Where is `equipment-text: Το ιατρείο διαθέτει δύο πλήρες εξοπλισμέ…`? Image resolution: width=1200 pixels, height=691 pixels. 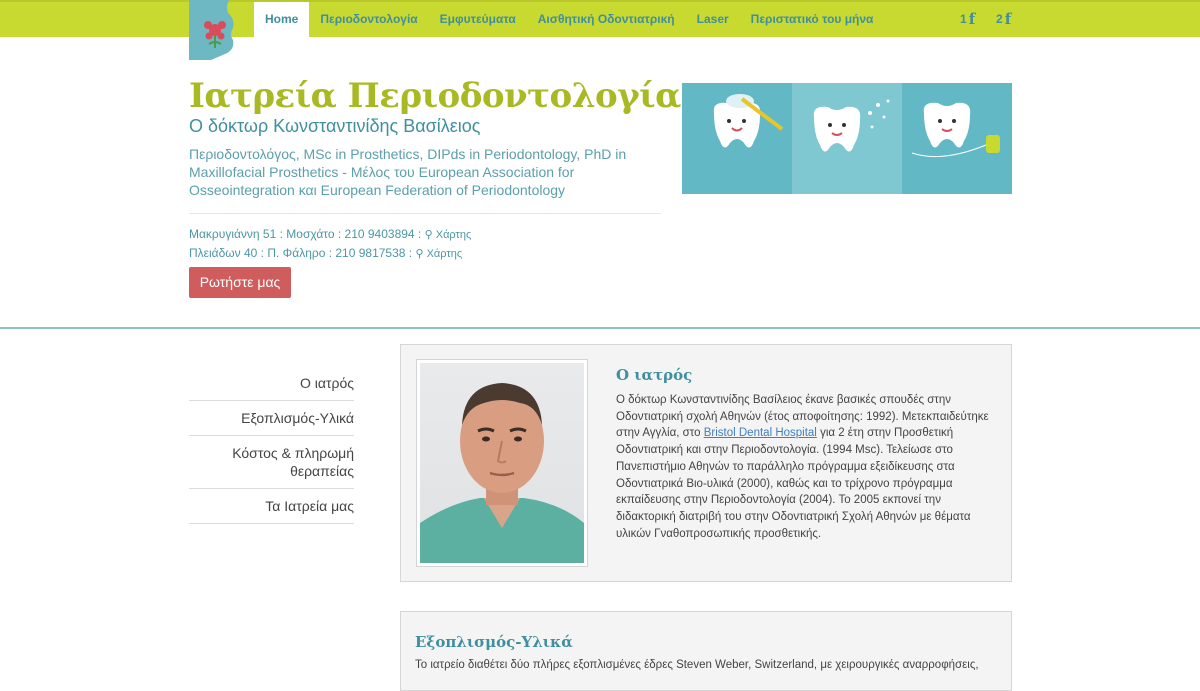 equipment-text: Το ιατρείο διαθέτει δύο πλήρες εξοπλισμέ… is located at coordinates (697, 665).